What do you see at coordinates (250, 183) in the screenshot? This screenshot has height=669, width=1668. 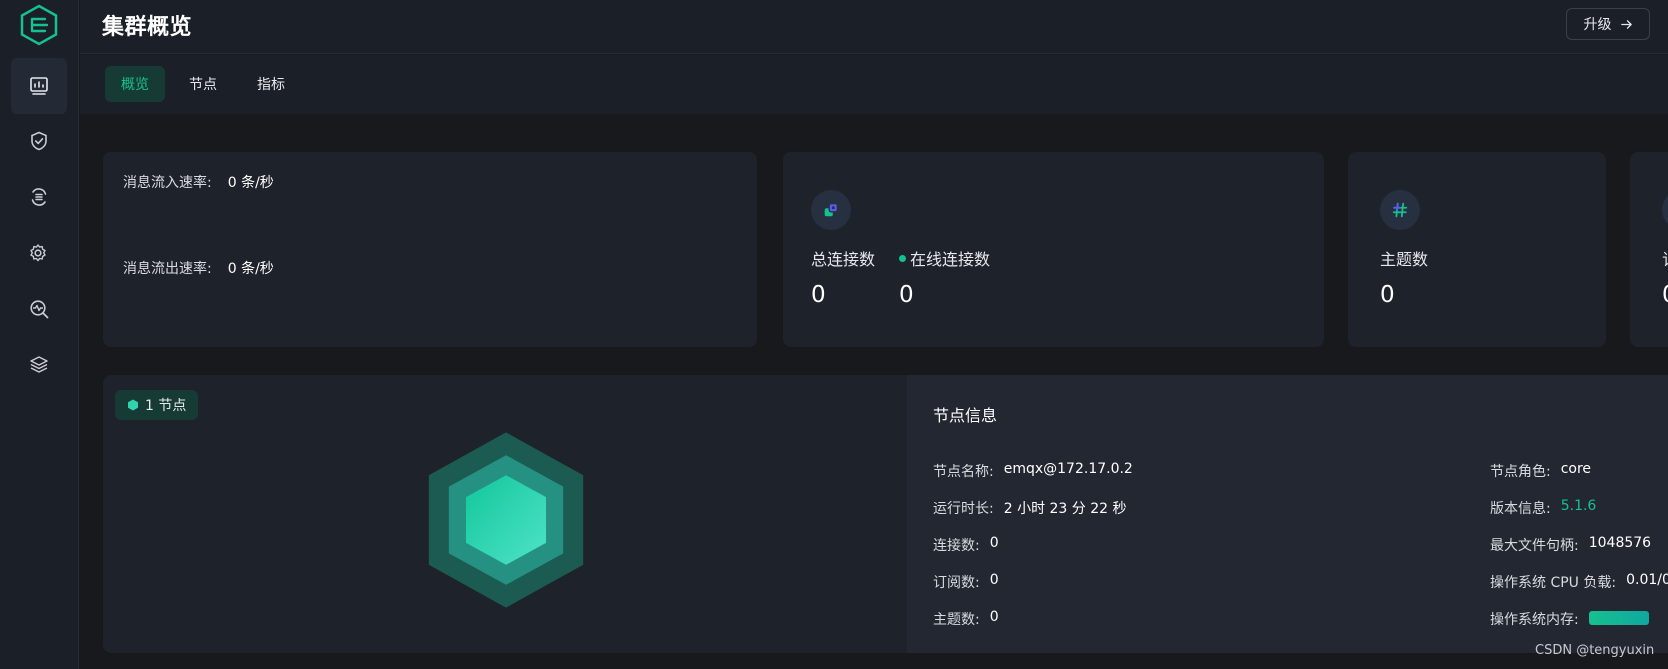 I see `incoming-rate-value: 0 条/秒` at bounding box center [250, 183].